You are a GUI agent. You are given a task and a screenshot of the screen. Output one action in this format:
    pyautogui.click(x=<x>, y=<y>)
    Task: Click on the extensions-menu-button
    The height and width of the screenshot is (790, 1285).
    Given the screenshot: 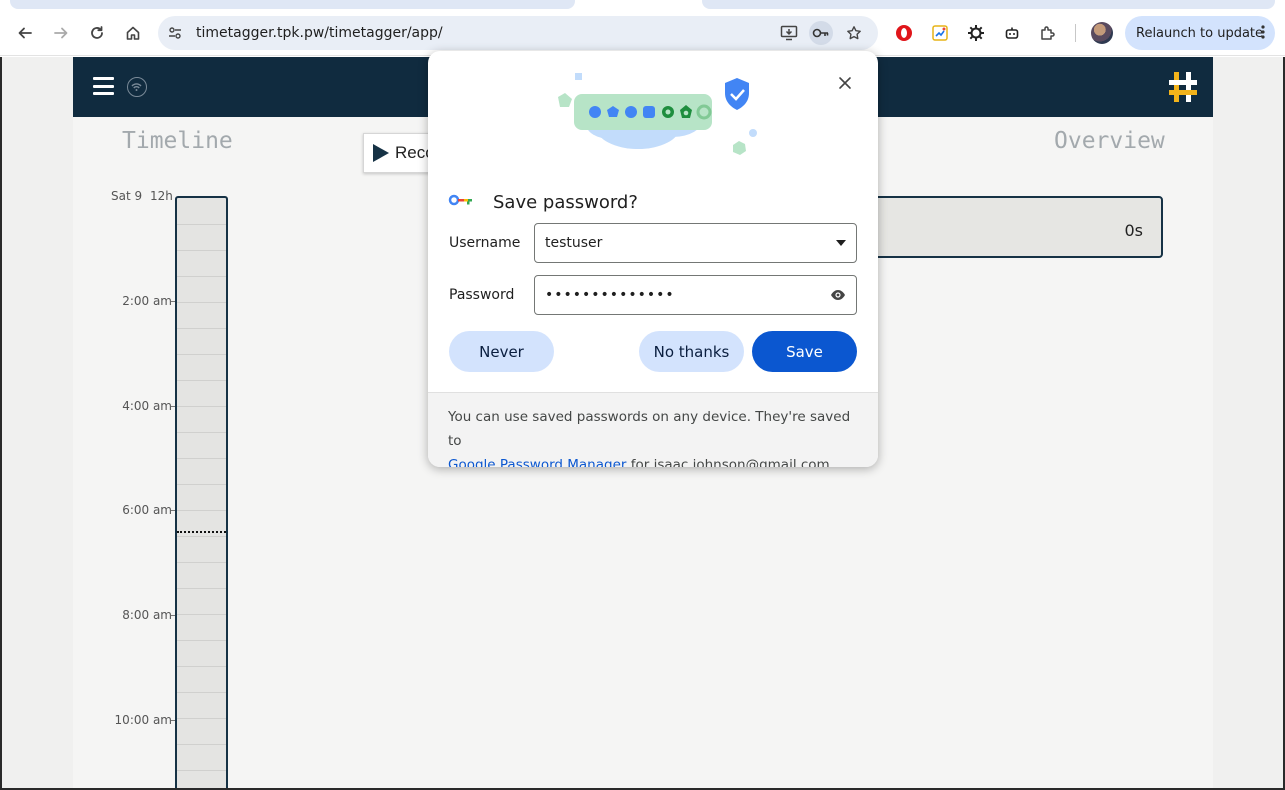 What is the action you would take?
    pyautogui.click(x=1048, y=33)
    